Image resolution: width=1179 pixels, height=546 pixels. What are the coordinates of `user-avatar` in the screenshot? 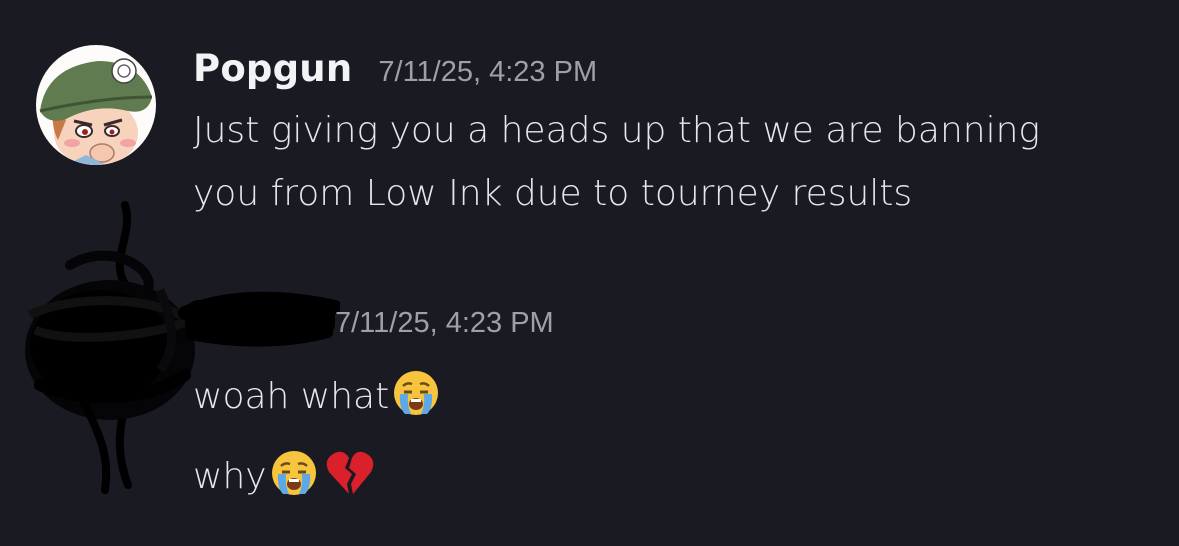 It's located at (96, 105).